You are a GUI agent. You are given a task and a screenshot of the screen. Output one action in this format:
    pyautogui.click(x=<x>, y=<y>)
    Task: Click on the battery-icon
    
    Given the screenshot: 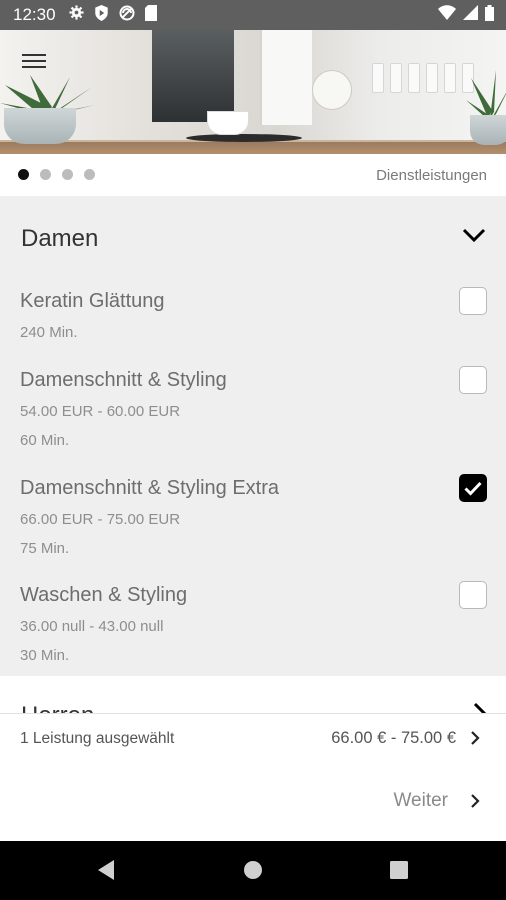 What is the action you would take?
    pyautogui.click(x=489, y=15)
    